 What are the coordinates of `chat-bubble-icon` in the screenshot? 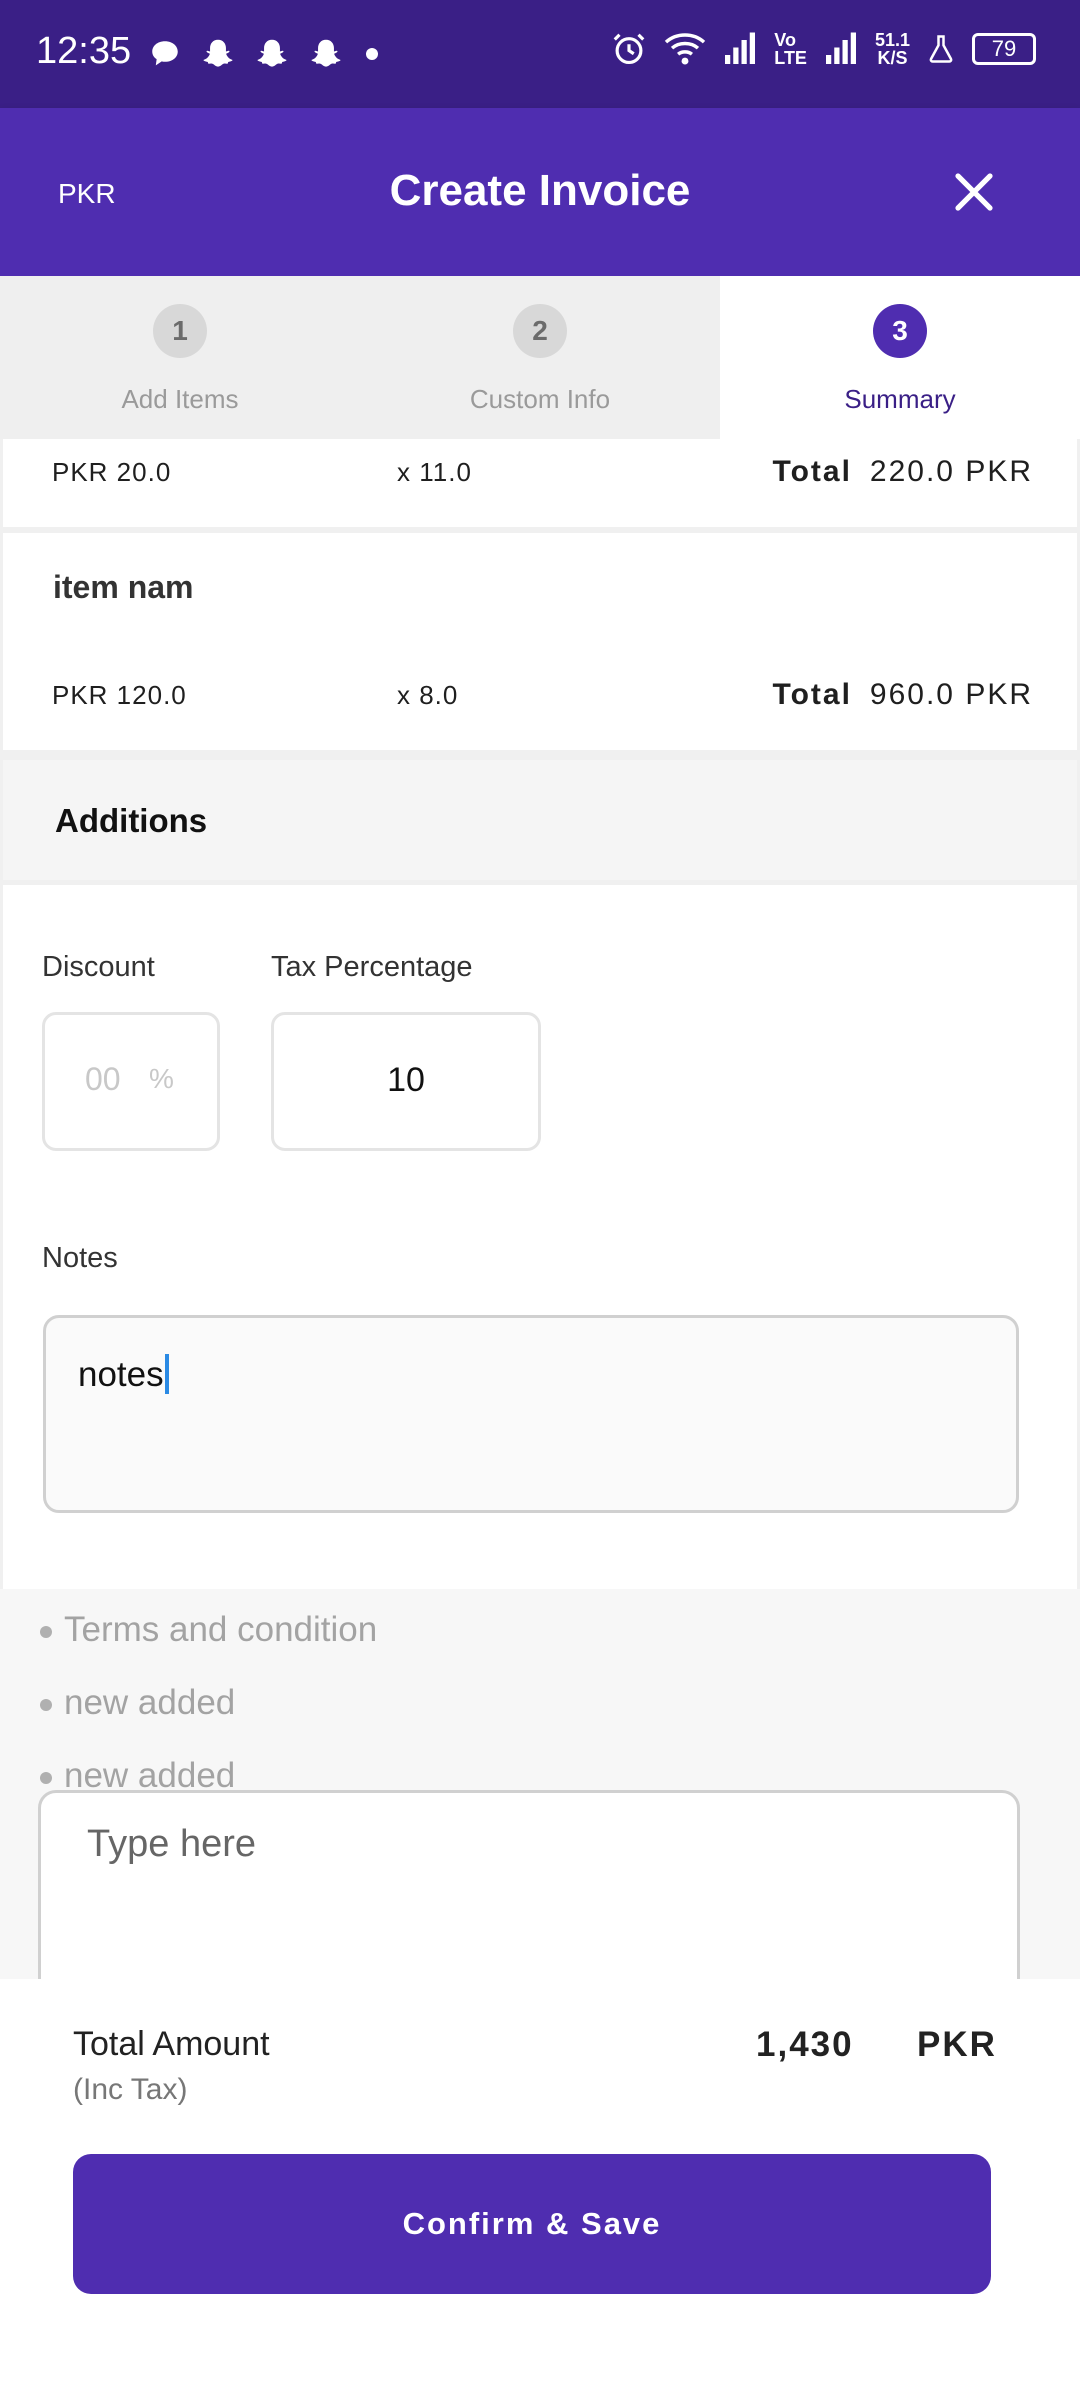 It's located at (165, 53).